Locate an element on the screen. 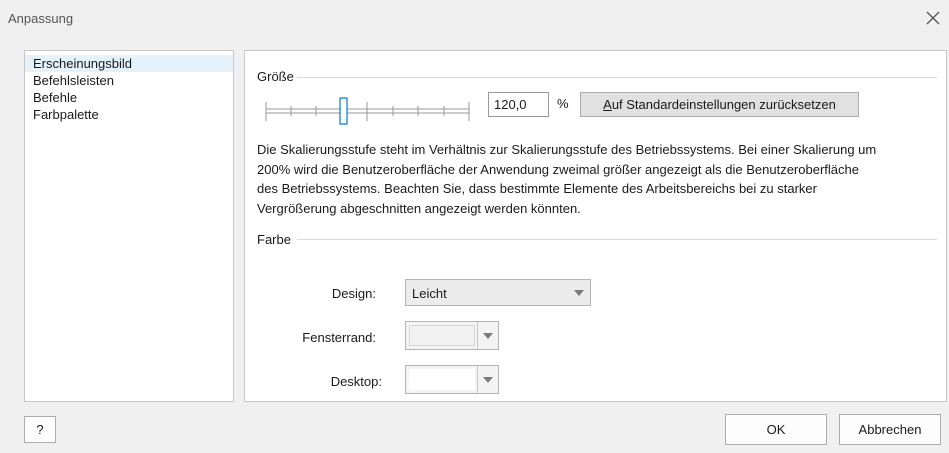 This screenshot has width=949, height=453. window-title: Anpassung is located at coordinates (41, 18).